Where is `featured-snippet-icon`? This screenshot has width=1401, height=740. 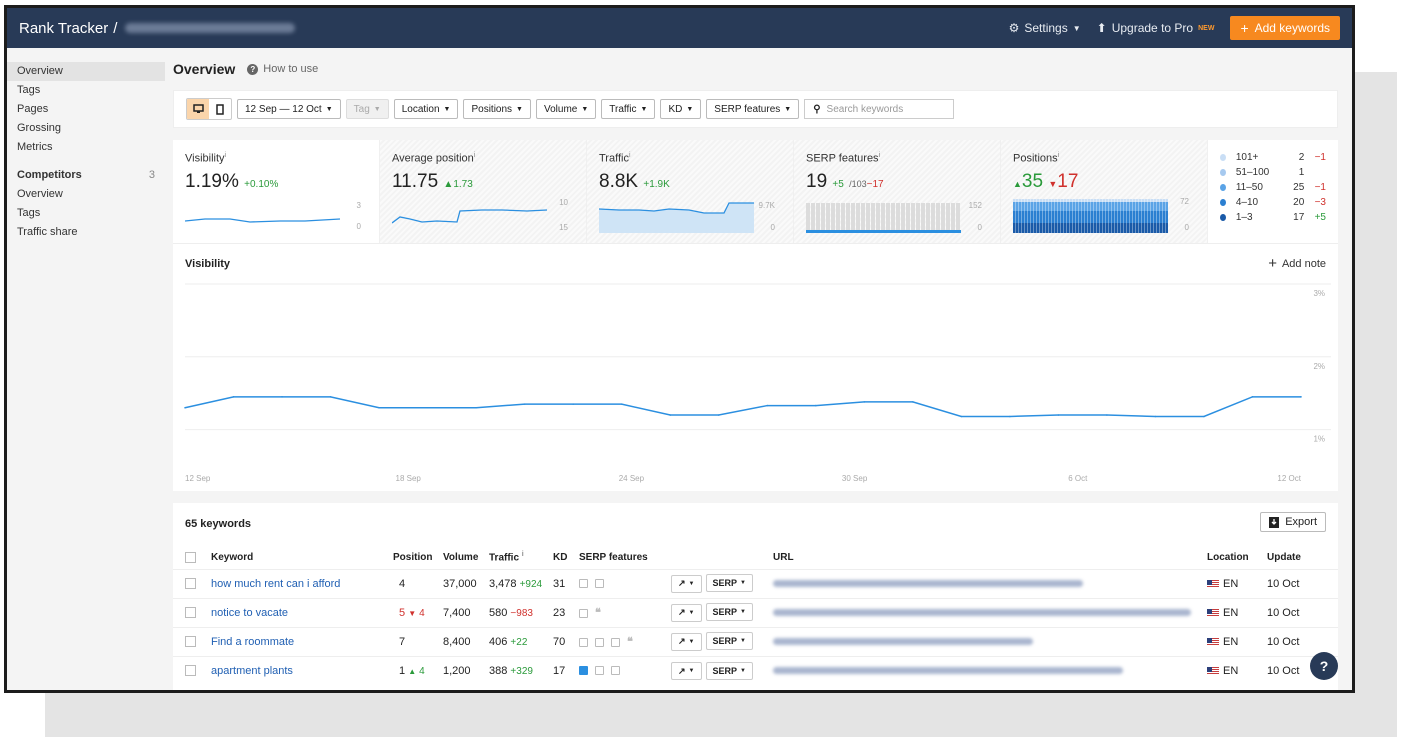
featured-snippet-icon is located at coordinates (583, 671).